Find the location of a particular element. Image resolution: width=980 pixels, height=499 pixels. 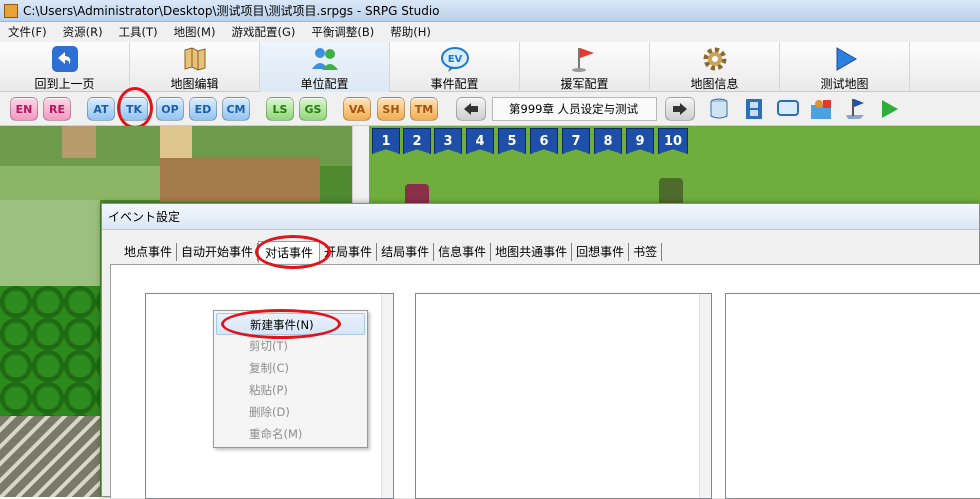

toolbar-test-map-button: 测试地图 is located at coordinates (845, 67).